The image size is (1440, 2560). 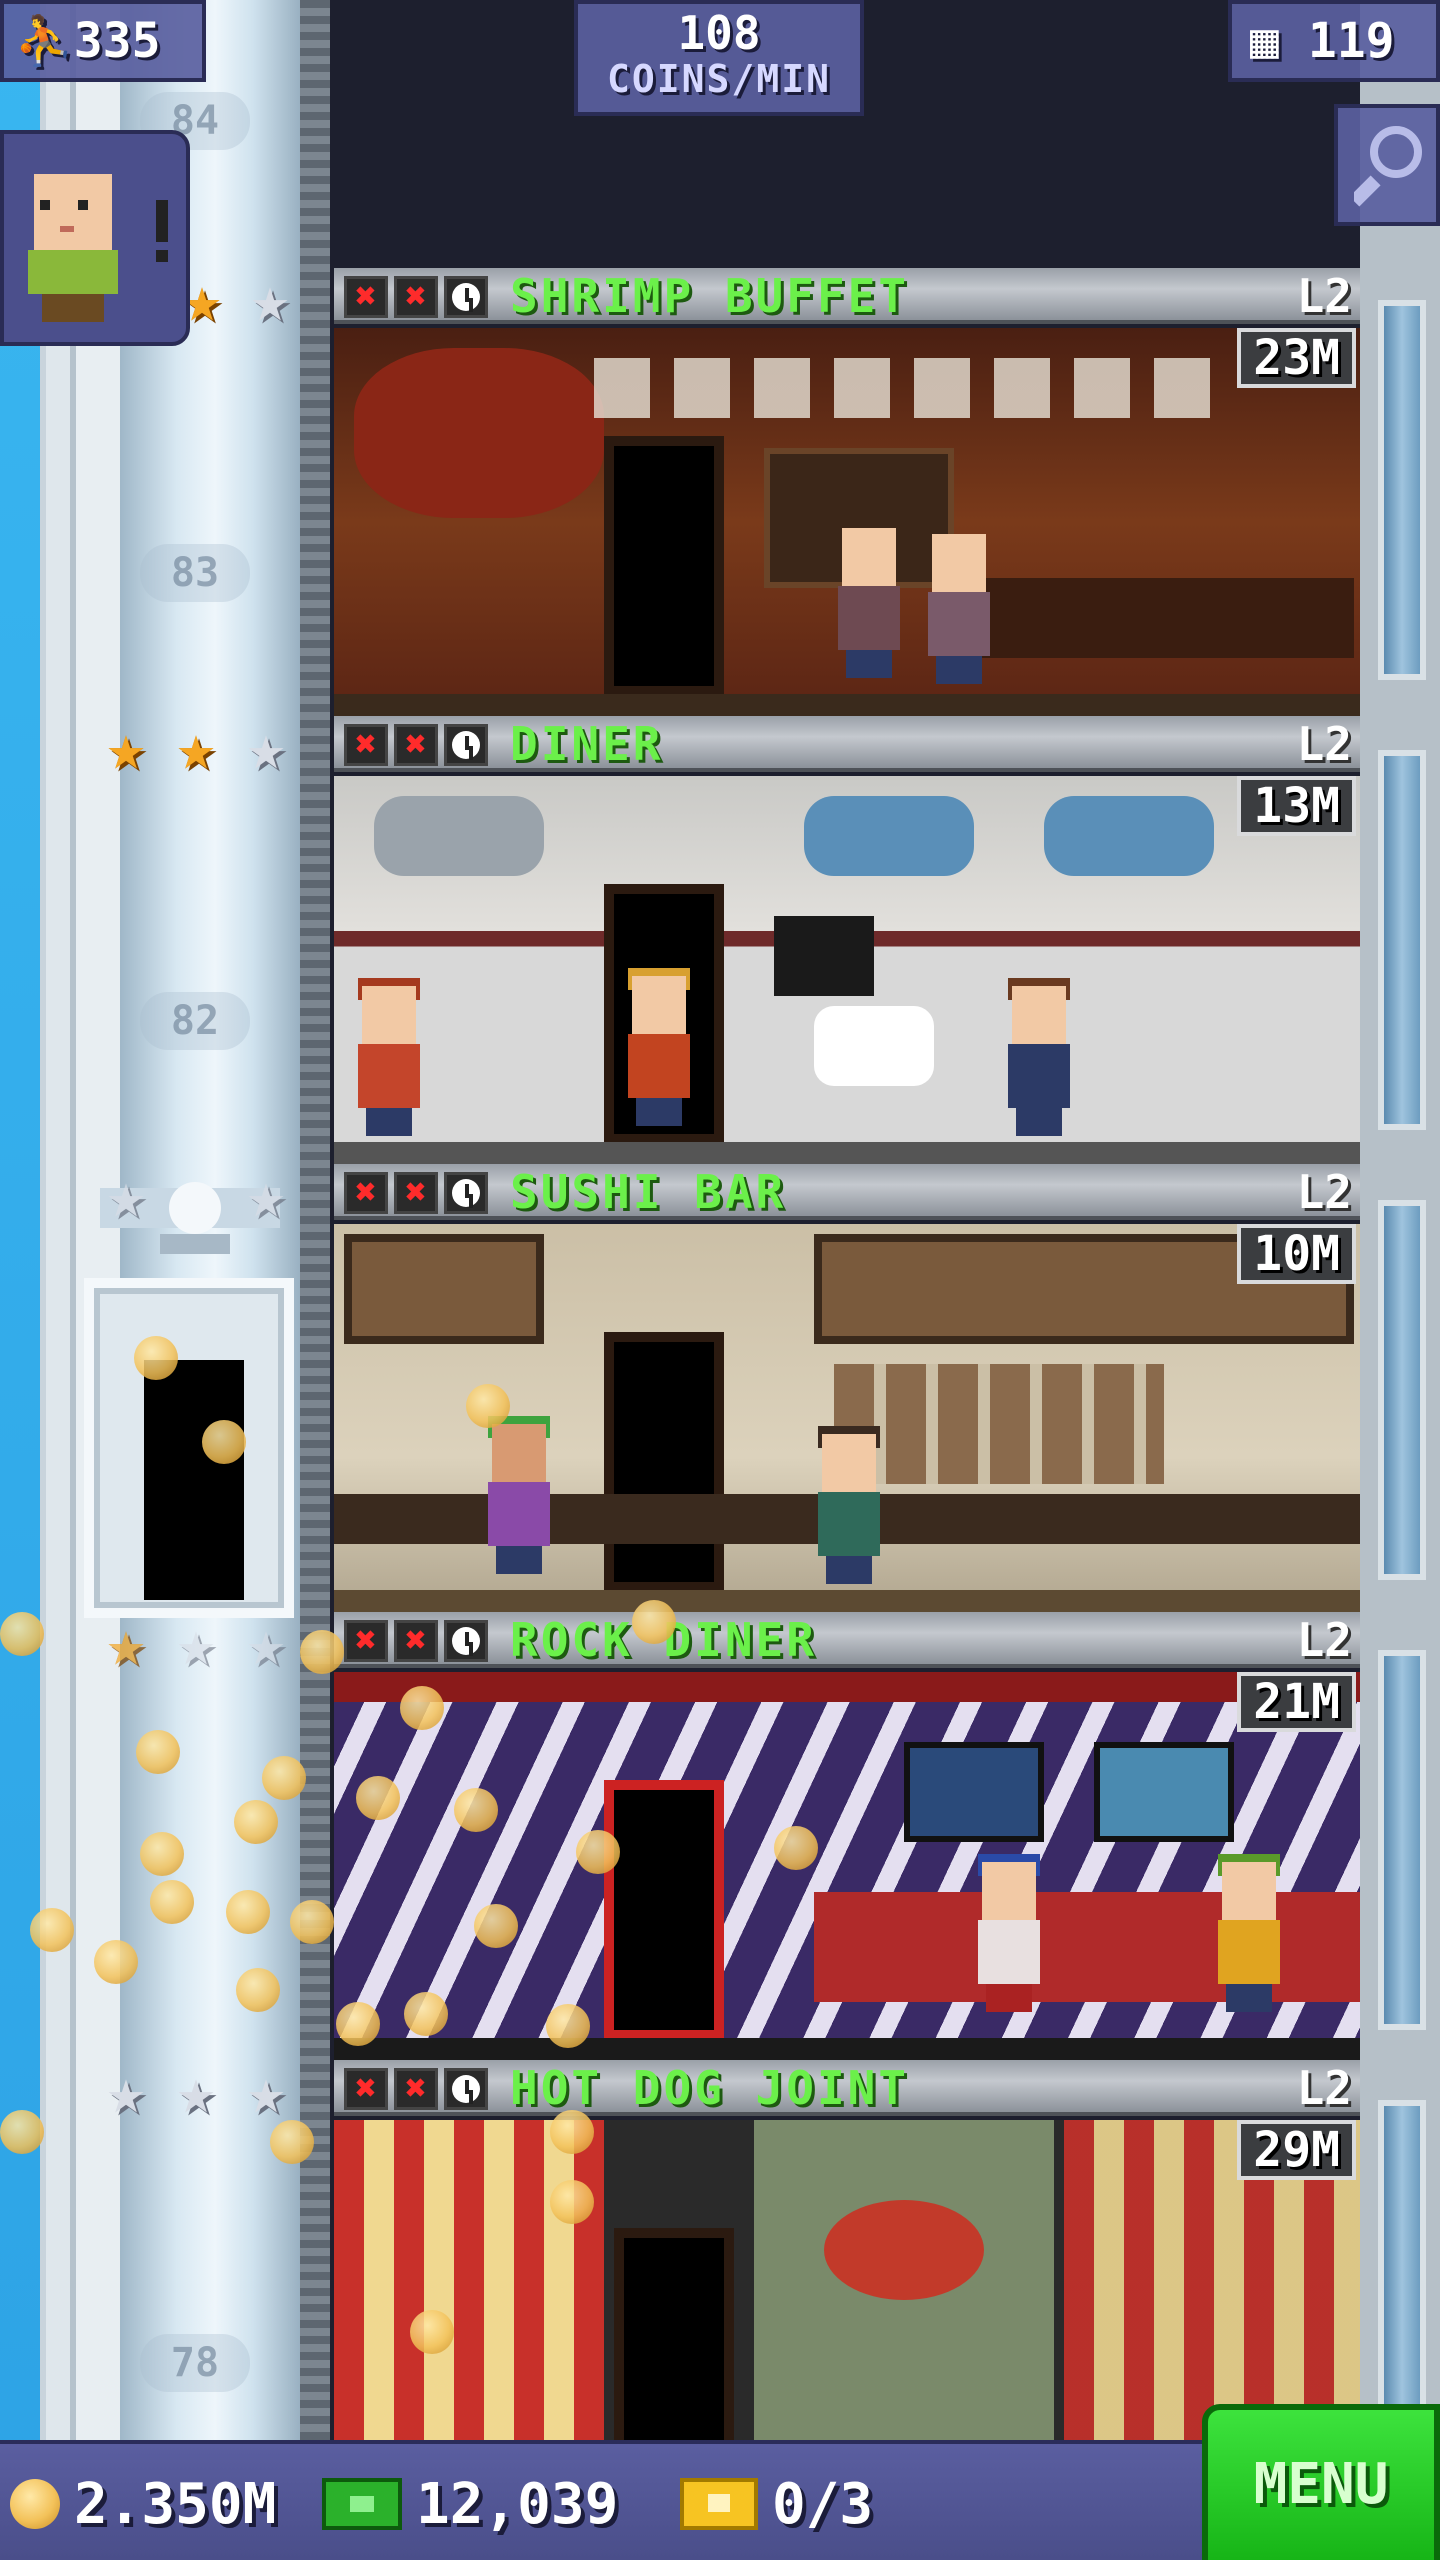 What do you see at coordinates (44, 41) in the screenshot?
I see `person-icon: ⛹` at bounding box center [44, 41].